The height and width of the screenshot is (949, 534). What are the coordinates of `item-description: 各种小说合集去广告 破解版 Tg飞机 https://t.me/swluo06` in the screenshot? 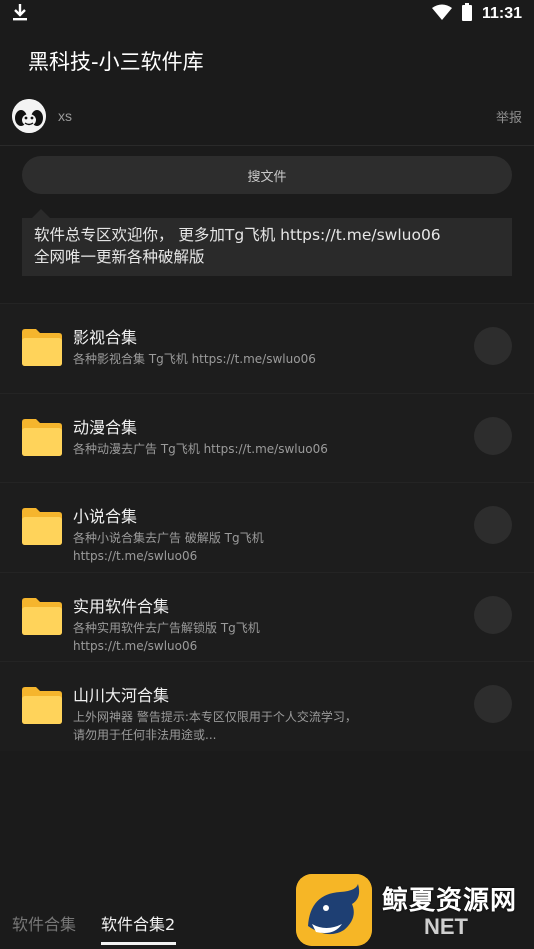 It's located at (168, 547).